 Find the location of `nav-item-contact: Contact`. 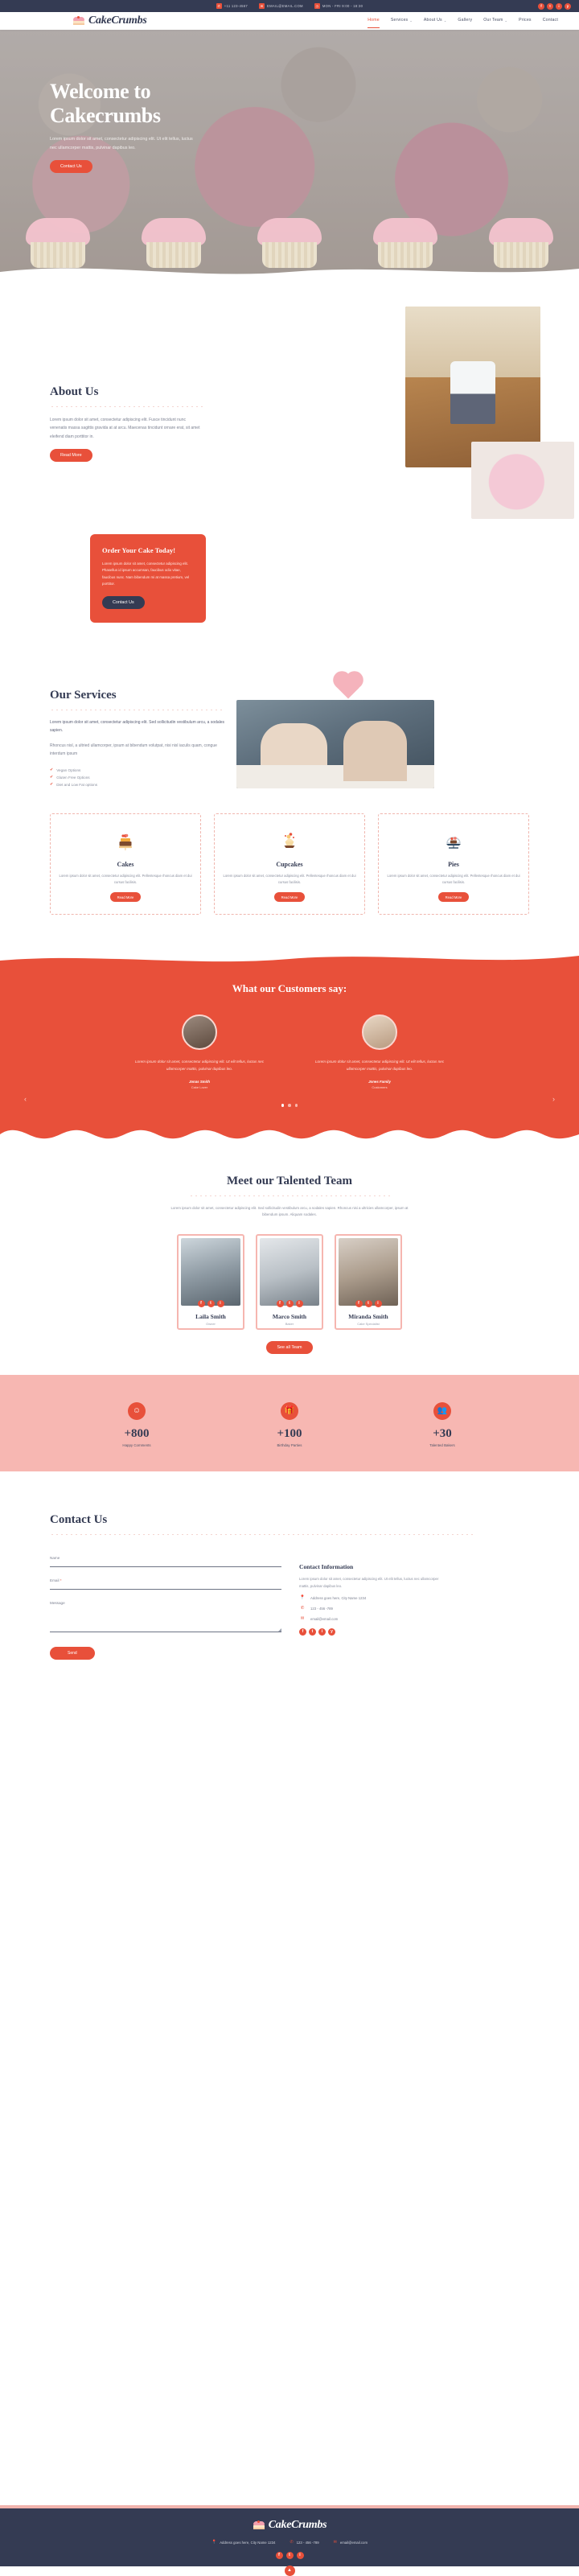

nav-item-contact: Contact is located at coordinates (550, 21).